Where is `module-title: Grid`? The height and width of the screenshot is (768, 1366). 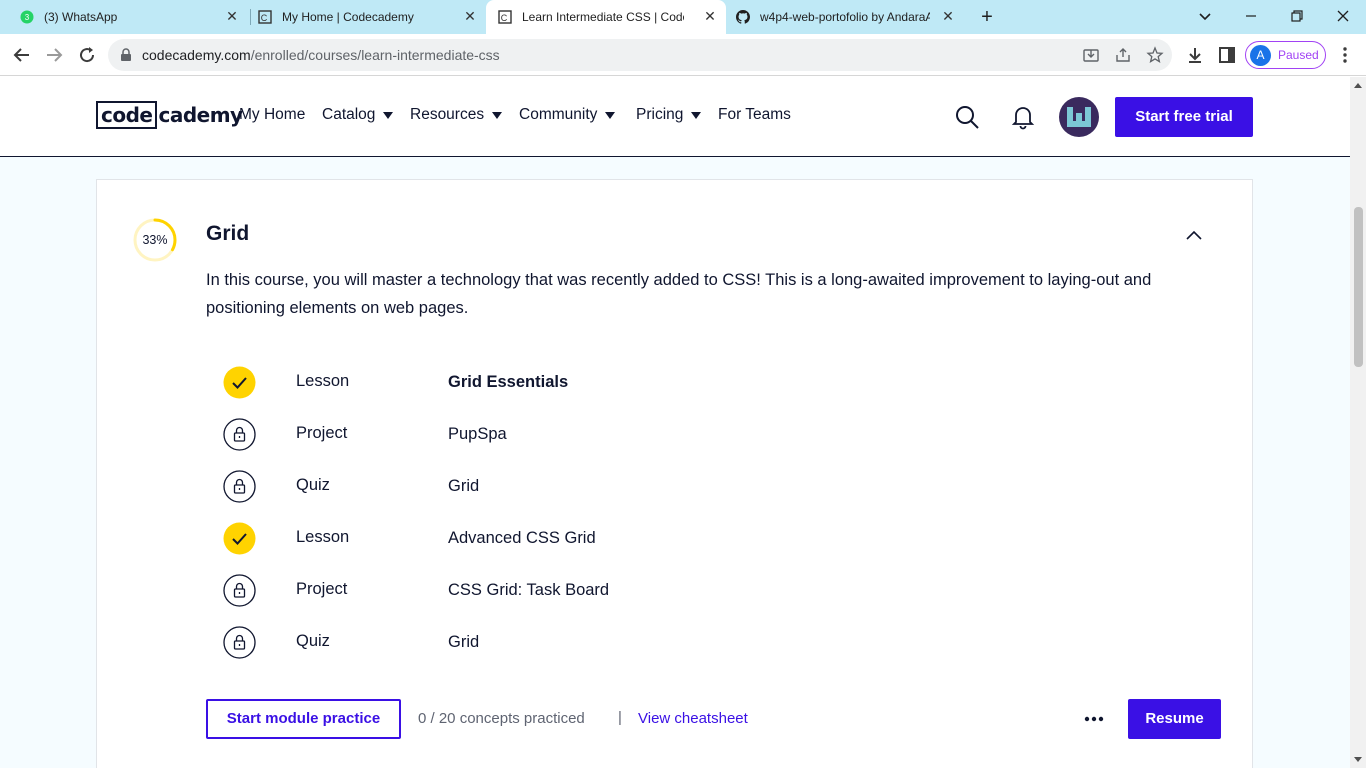
module-title: Grid is located at coordinates (228, 233).